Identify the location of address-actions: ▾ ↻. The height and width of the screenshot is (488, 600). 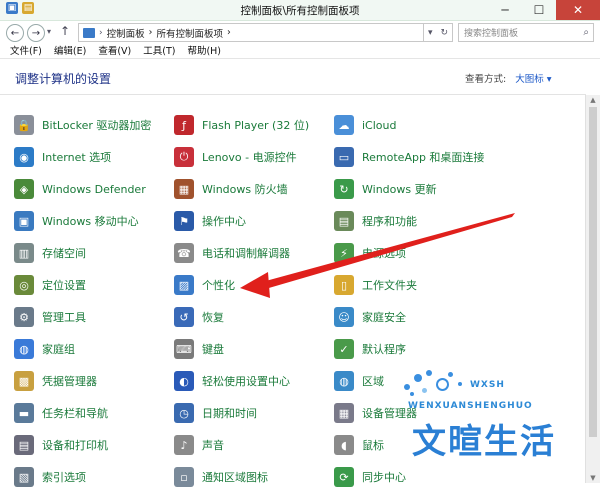
(438, 32).